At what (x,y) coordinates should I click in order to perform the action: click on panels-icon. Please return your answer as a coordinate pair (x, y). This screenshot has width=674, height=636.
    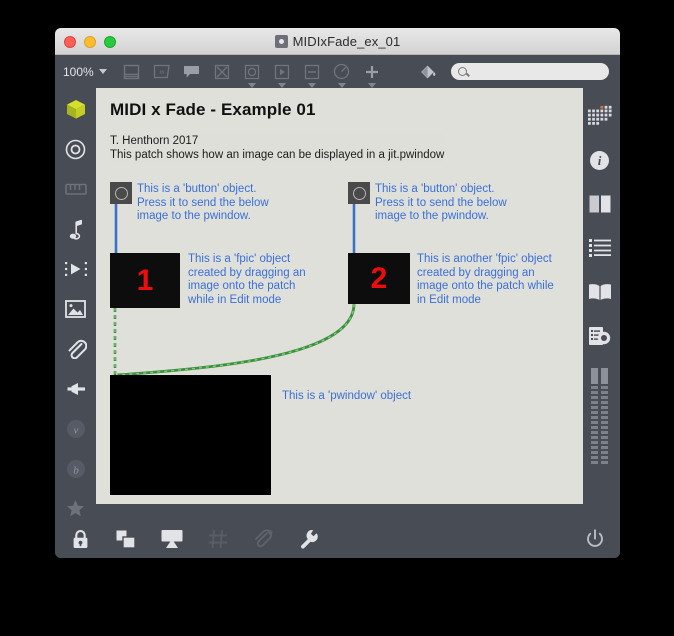
    Looking at the image, I should click on (600, 204).